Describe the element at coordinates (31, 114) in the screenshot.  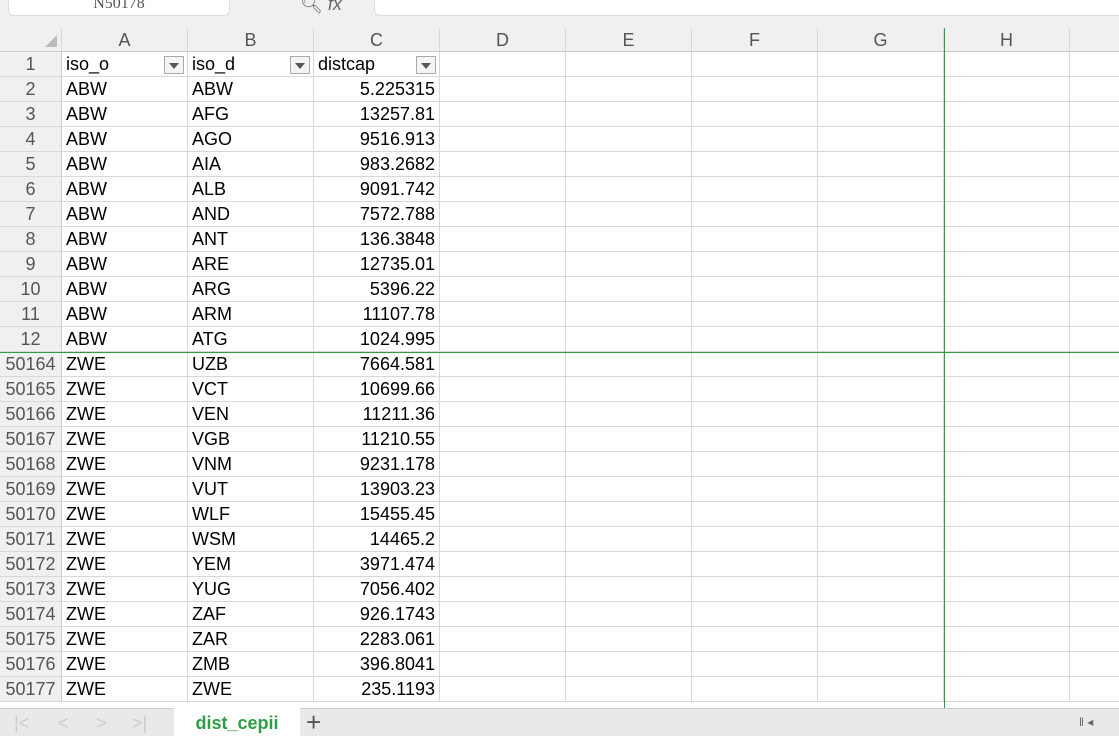
I see `row-header: 3` at that location.